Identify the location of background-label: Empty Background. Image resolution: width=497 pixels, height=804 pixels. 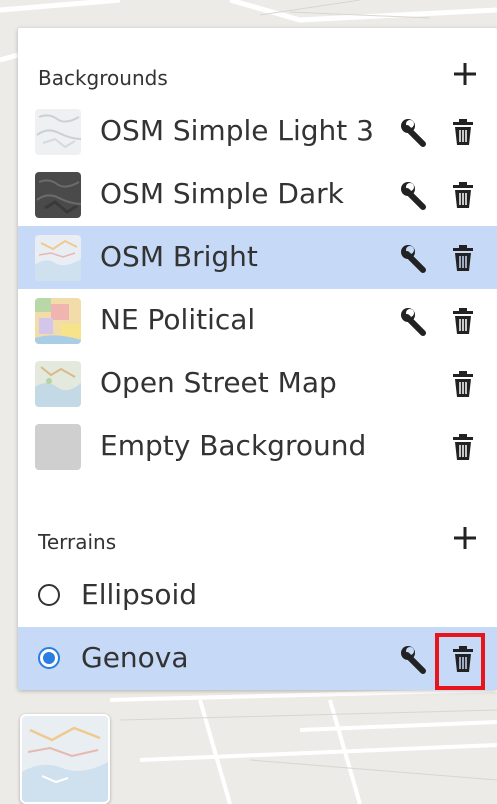
(233, 445).